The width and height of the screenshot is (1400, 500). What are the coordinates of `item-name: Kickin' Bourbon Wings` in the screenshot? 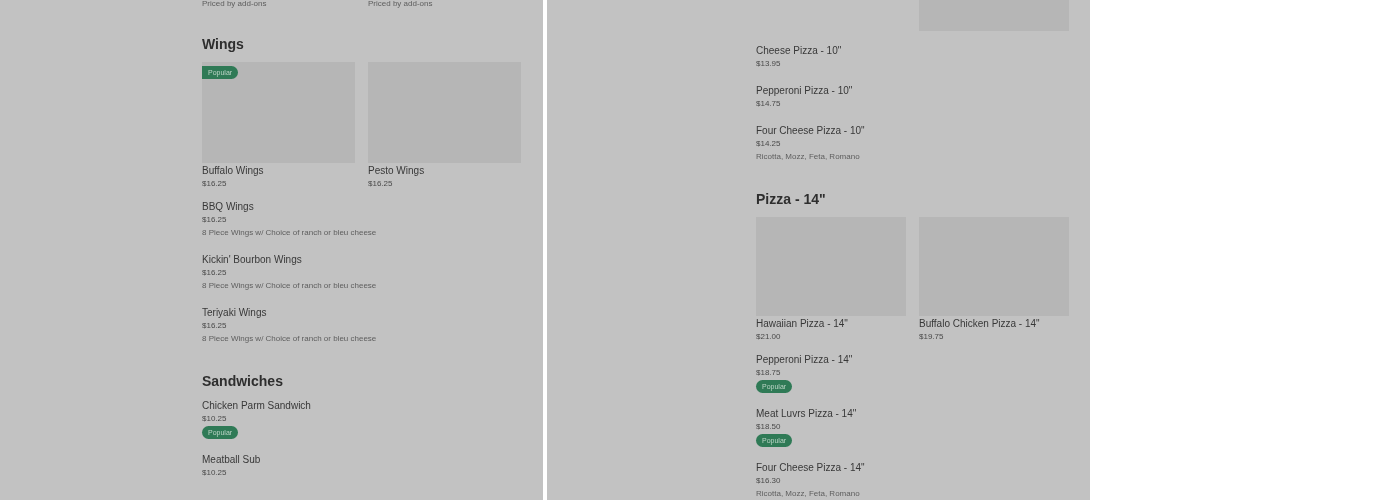 It's located at (252, 259).